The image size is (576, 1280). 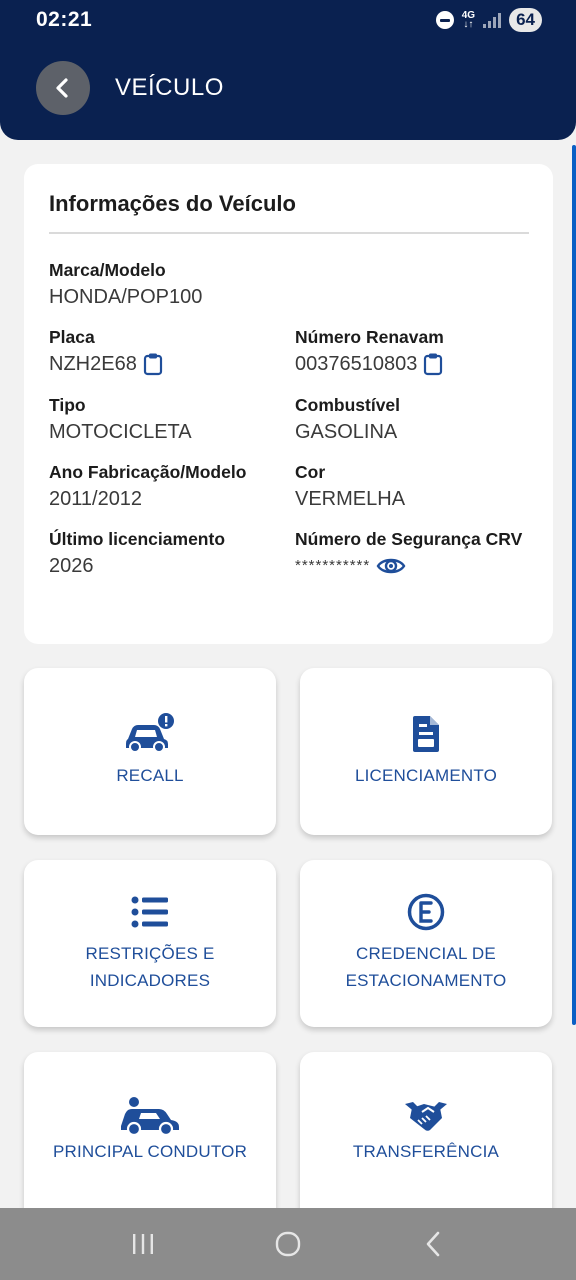 I want to click on document-icon, so click(x=426, y=734).